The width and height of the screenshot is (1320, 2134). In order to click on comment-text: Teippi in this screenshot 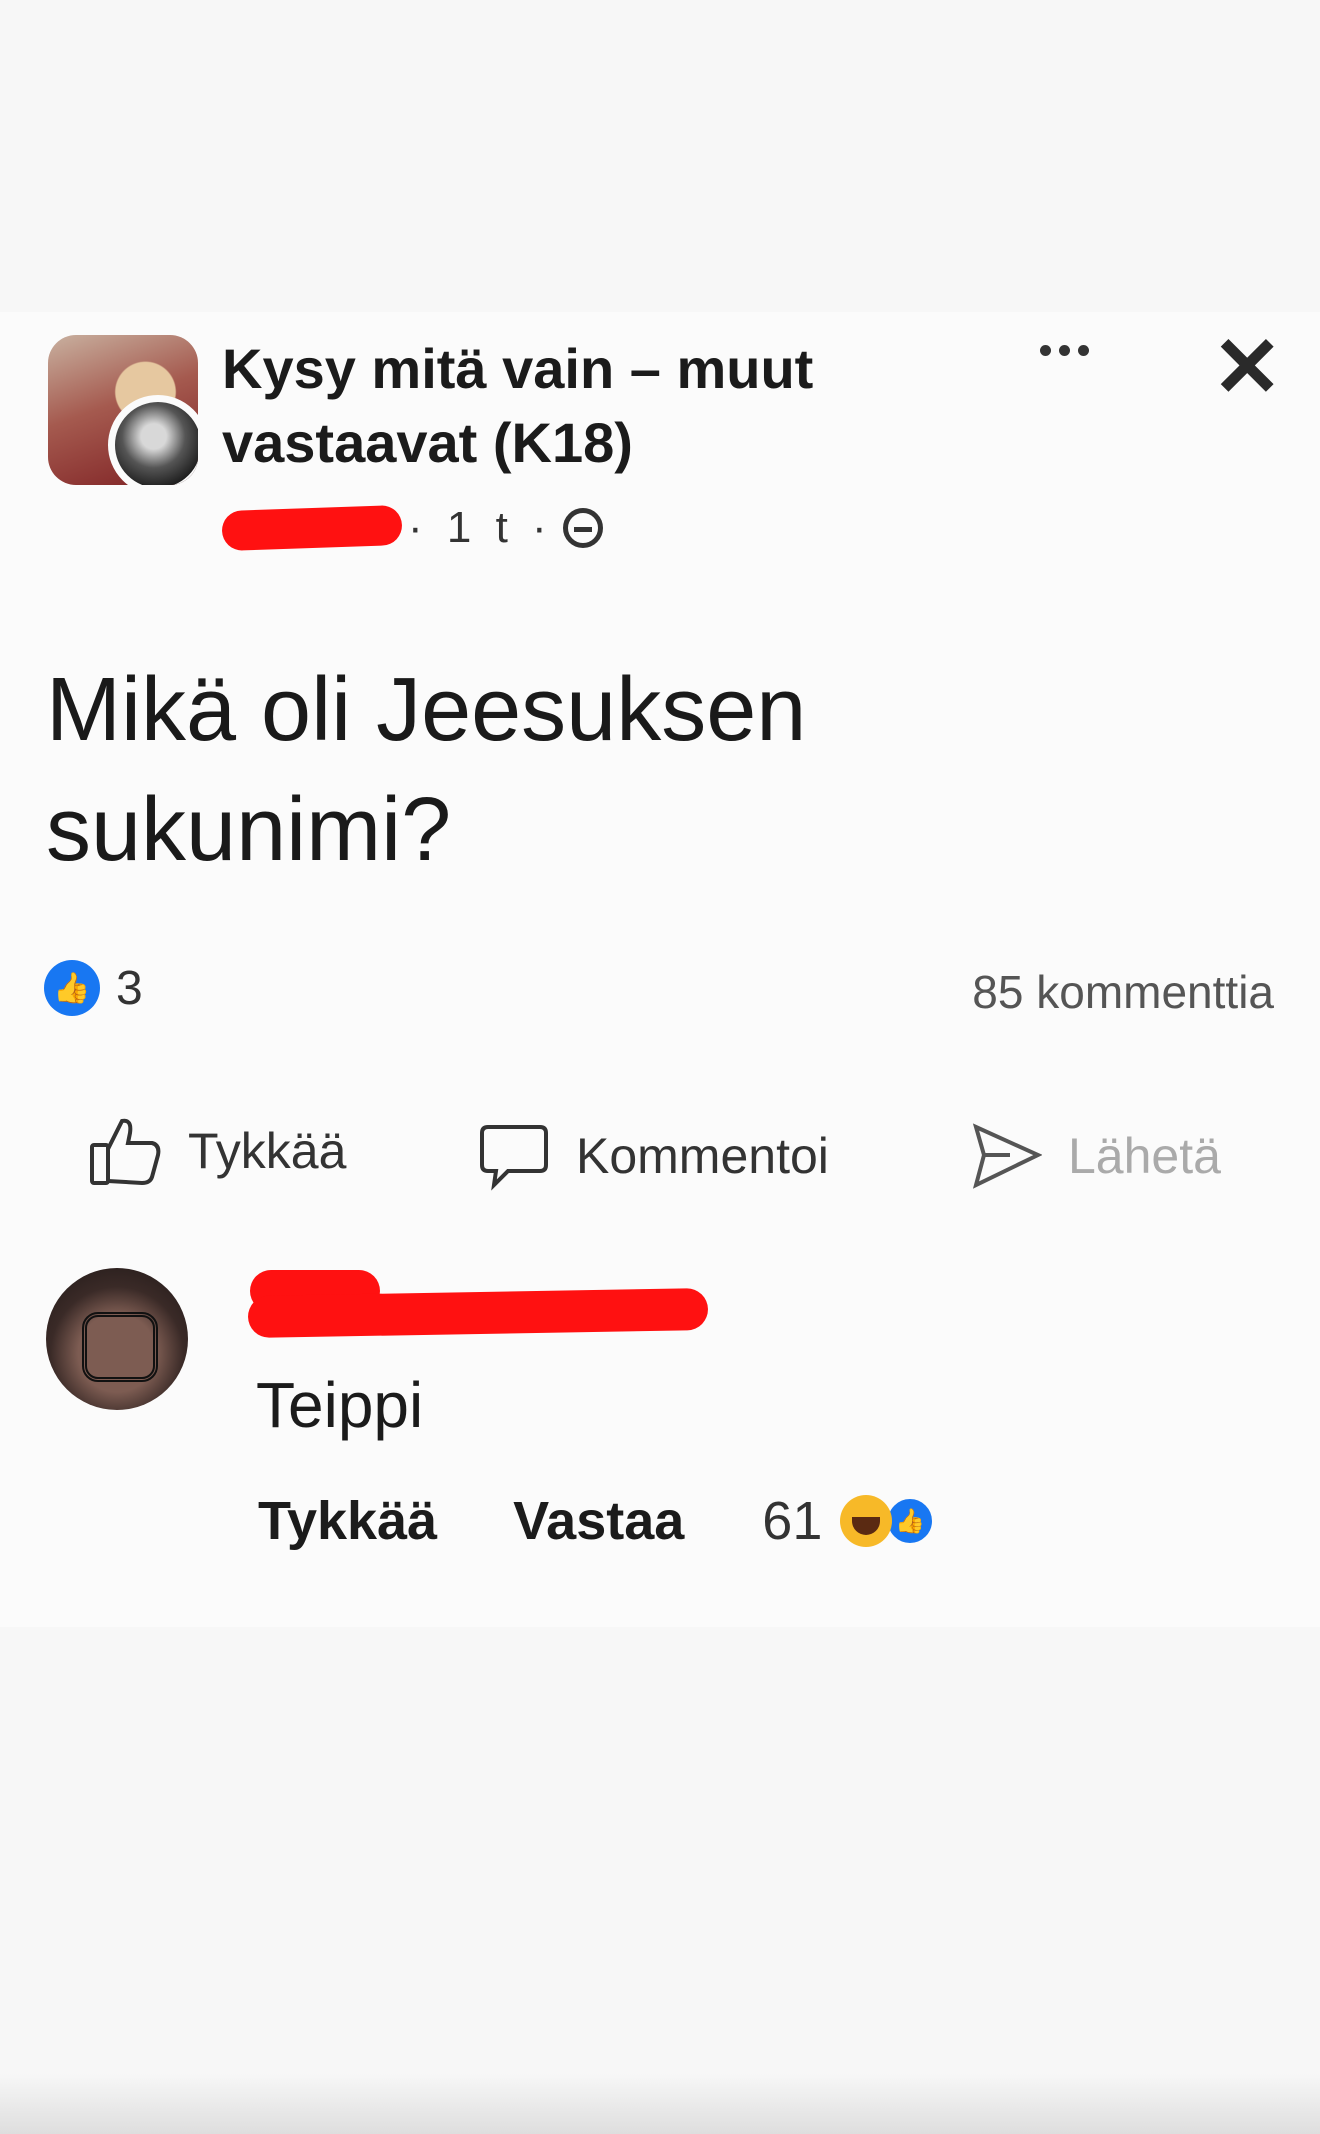, I will do `click(340, 1405)`.